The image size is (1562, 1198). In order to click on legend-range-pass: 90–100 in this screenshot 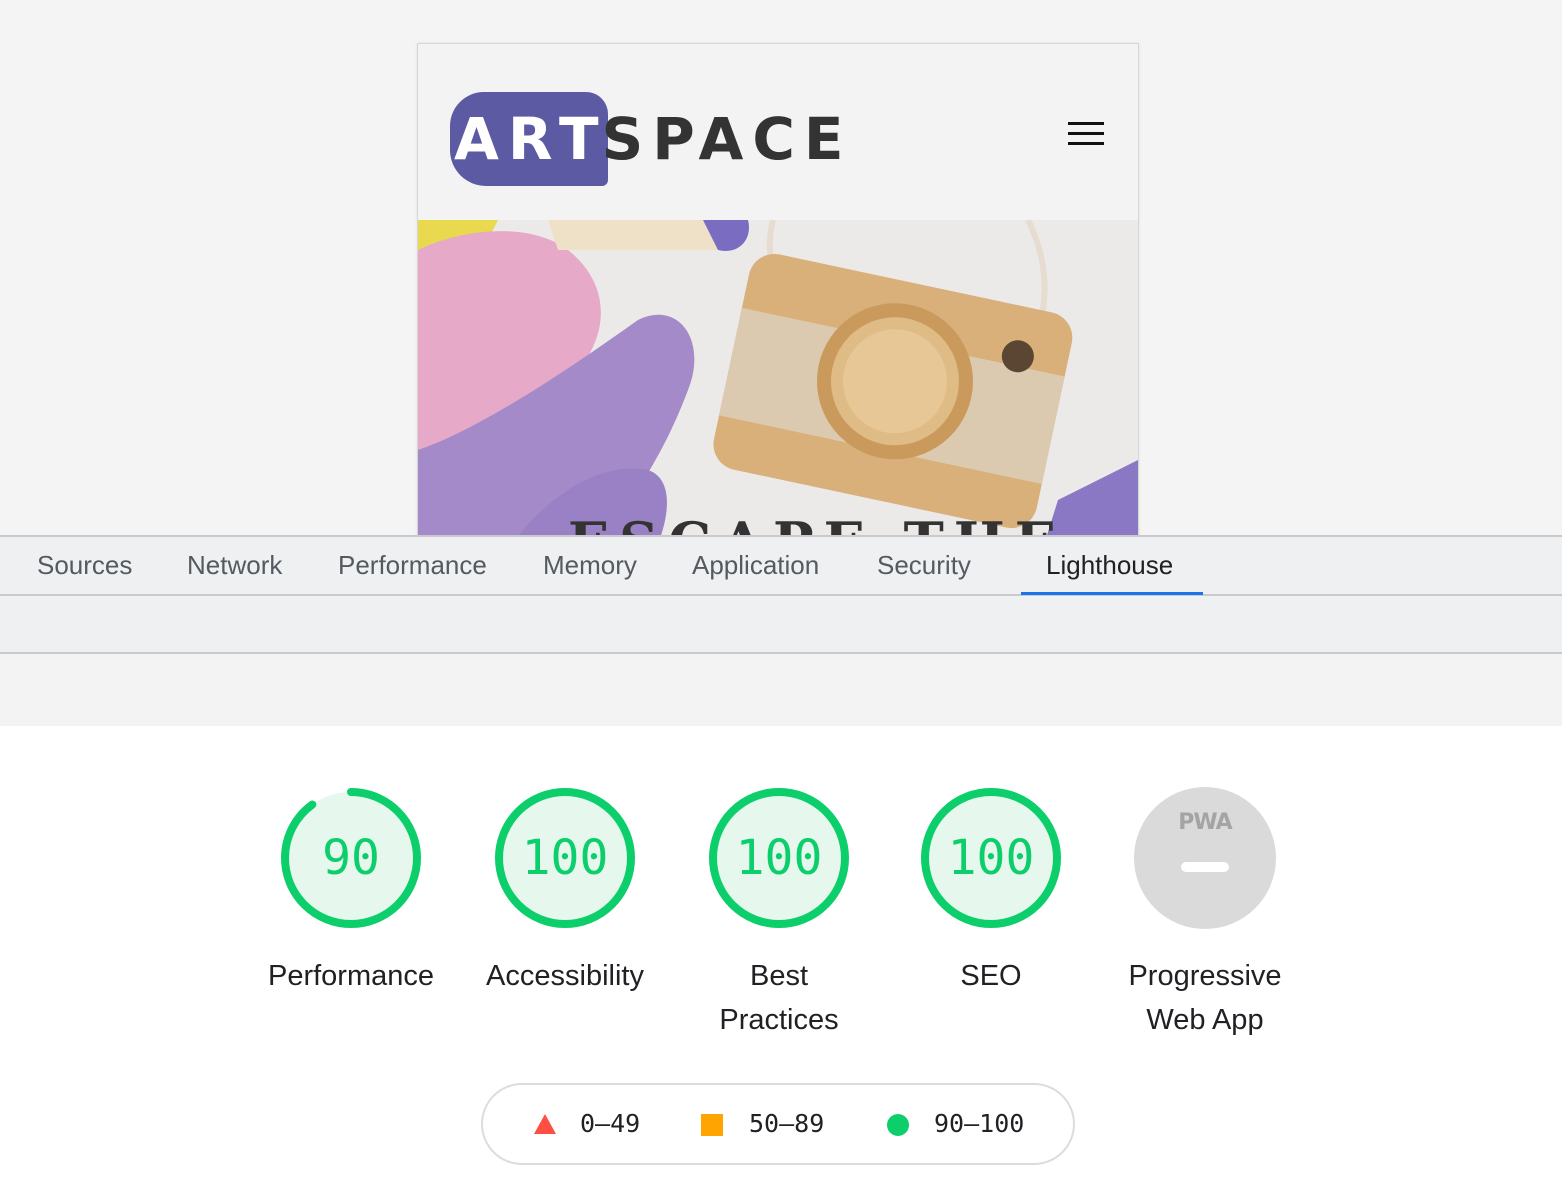, I will do `click(979, 1123)`.